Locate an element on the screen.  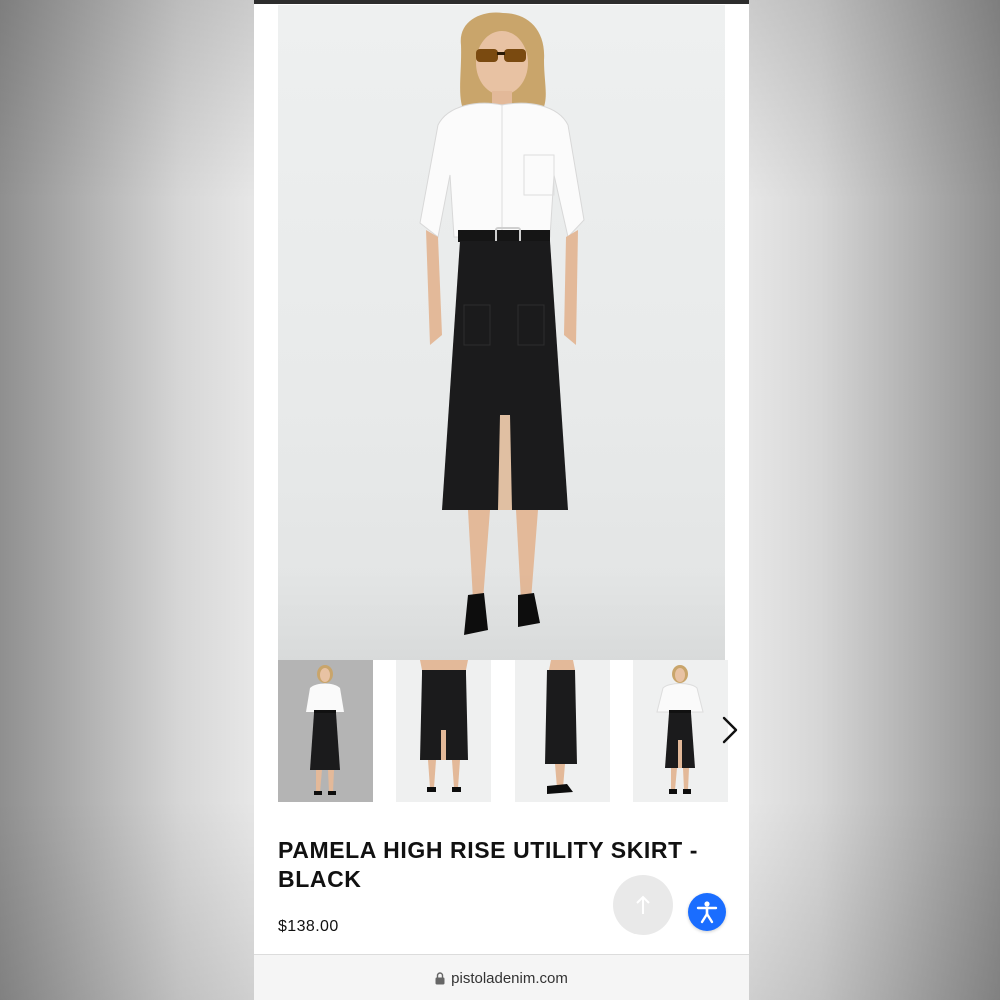
browser-address-bar: pistoladenim.com is located at coordinates (501, 977).